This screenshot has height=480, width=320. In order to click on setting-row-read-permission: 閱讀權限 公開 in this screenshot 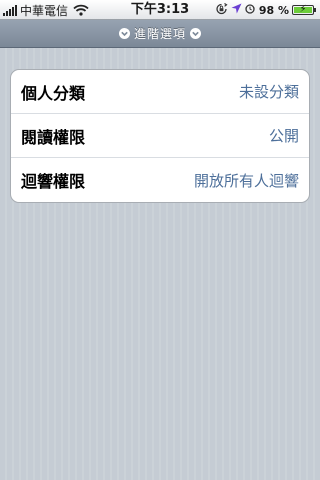, I will do `click(160, 136)`.